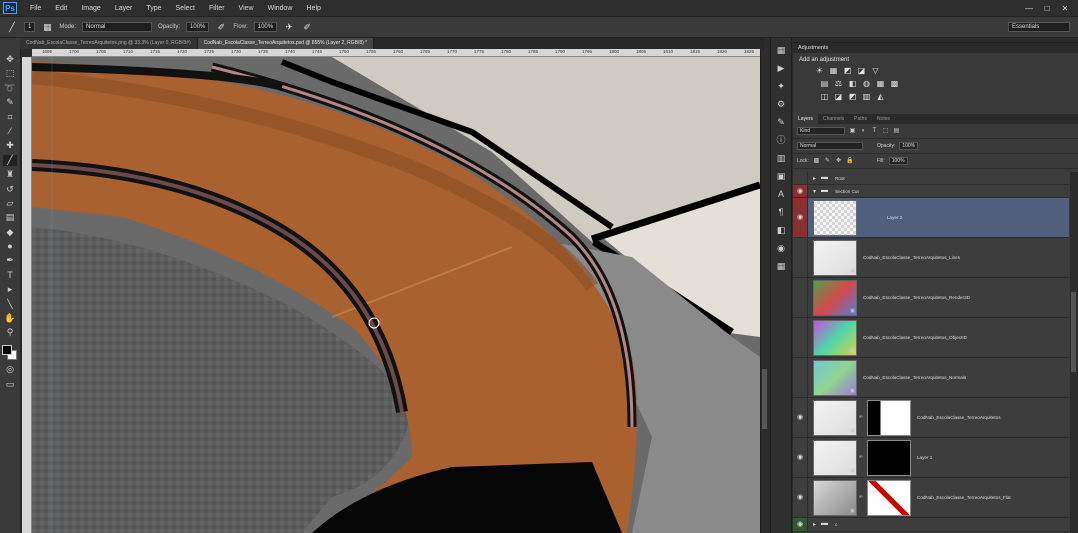 The image size is (1078, 533). Describe the element at coordinates (10, 189) in the screenshot. I see `history-brush-icon: ↺` at that location.